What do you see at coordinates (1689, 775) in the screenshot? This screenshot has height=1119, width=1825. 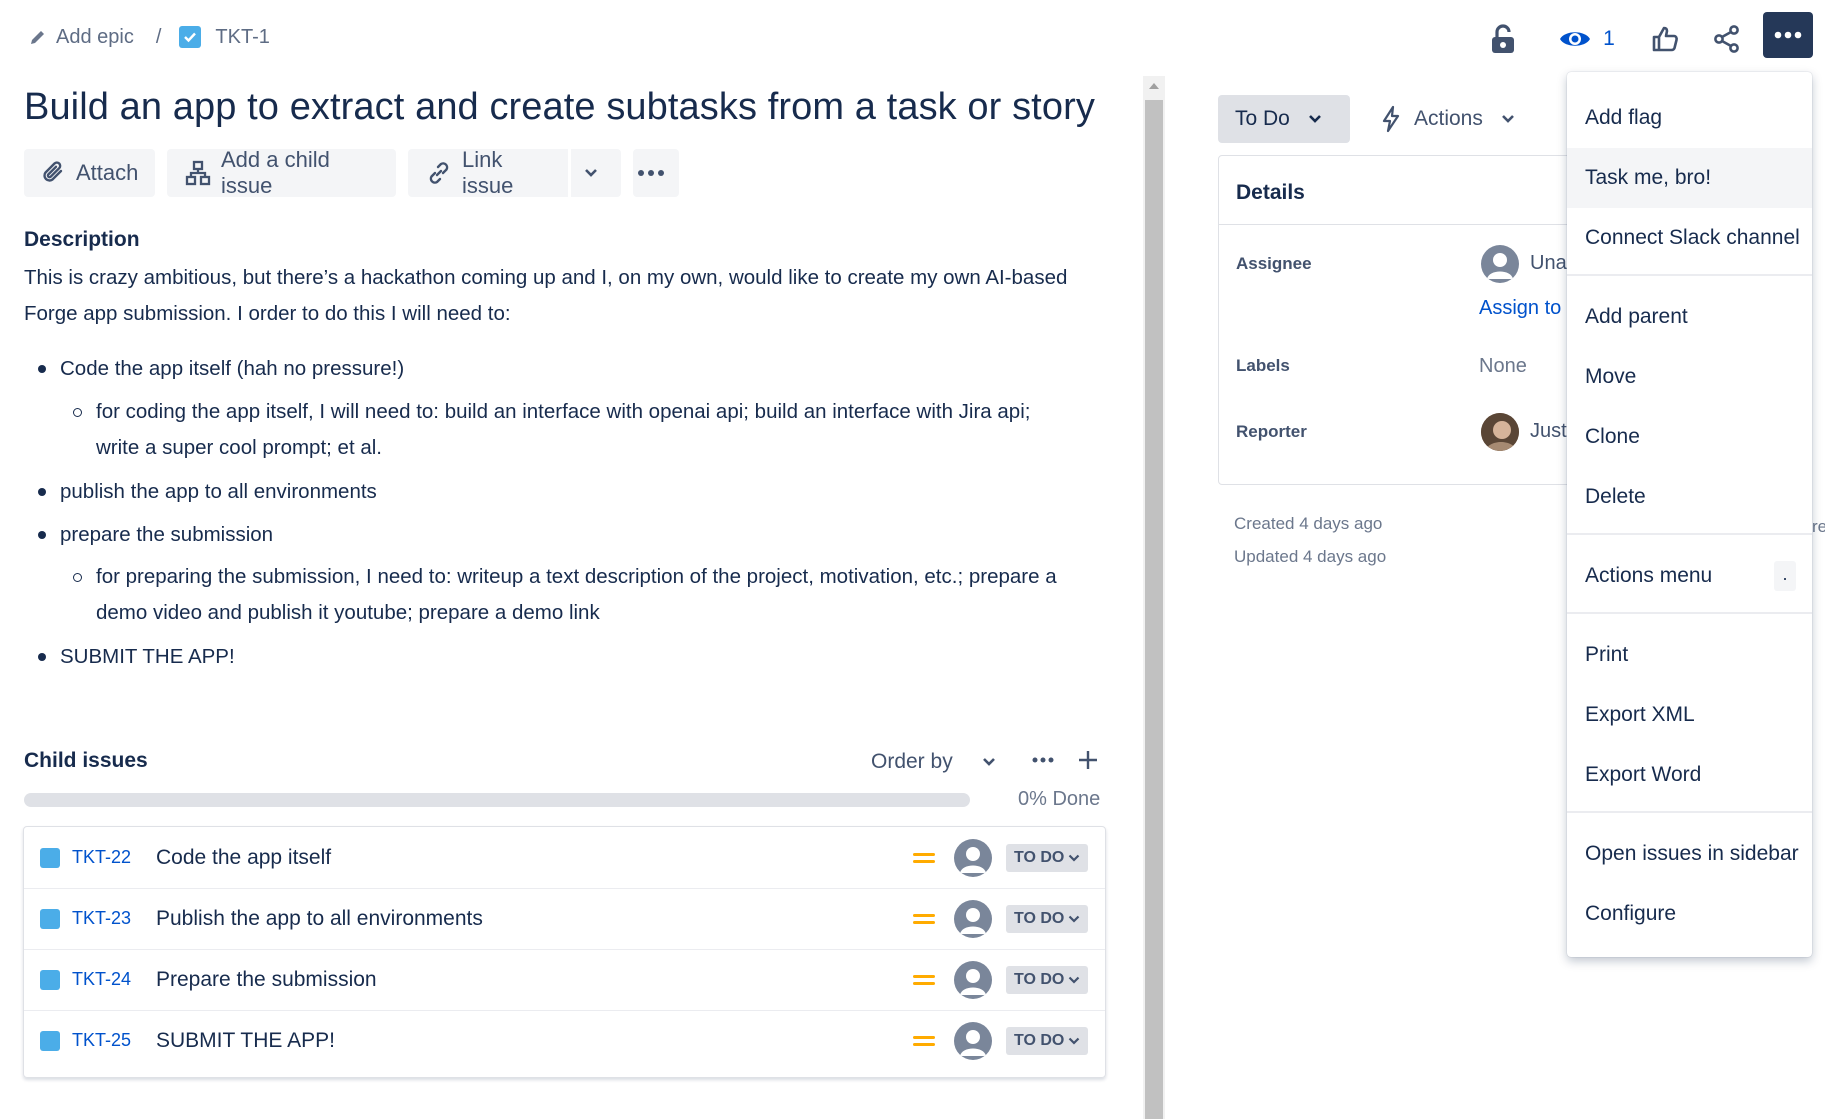 I see `menu-item-export-word: Export Word` at bounding box center [1689, 775].